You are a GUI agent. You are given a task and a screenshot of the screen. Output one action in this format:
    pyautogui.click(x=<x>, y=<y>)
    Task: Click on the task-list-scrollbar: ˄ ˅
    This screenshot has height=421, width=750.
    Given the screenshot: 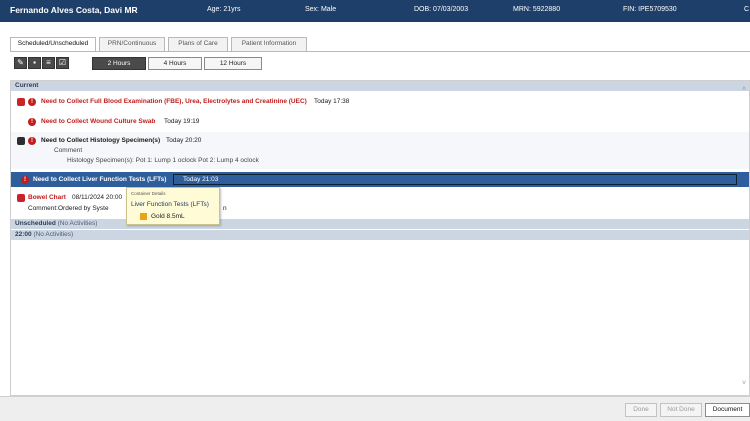 What is the action you would take?
    pyautogui.click(x=744, y=238)
    